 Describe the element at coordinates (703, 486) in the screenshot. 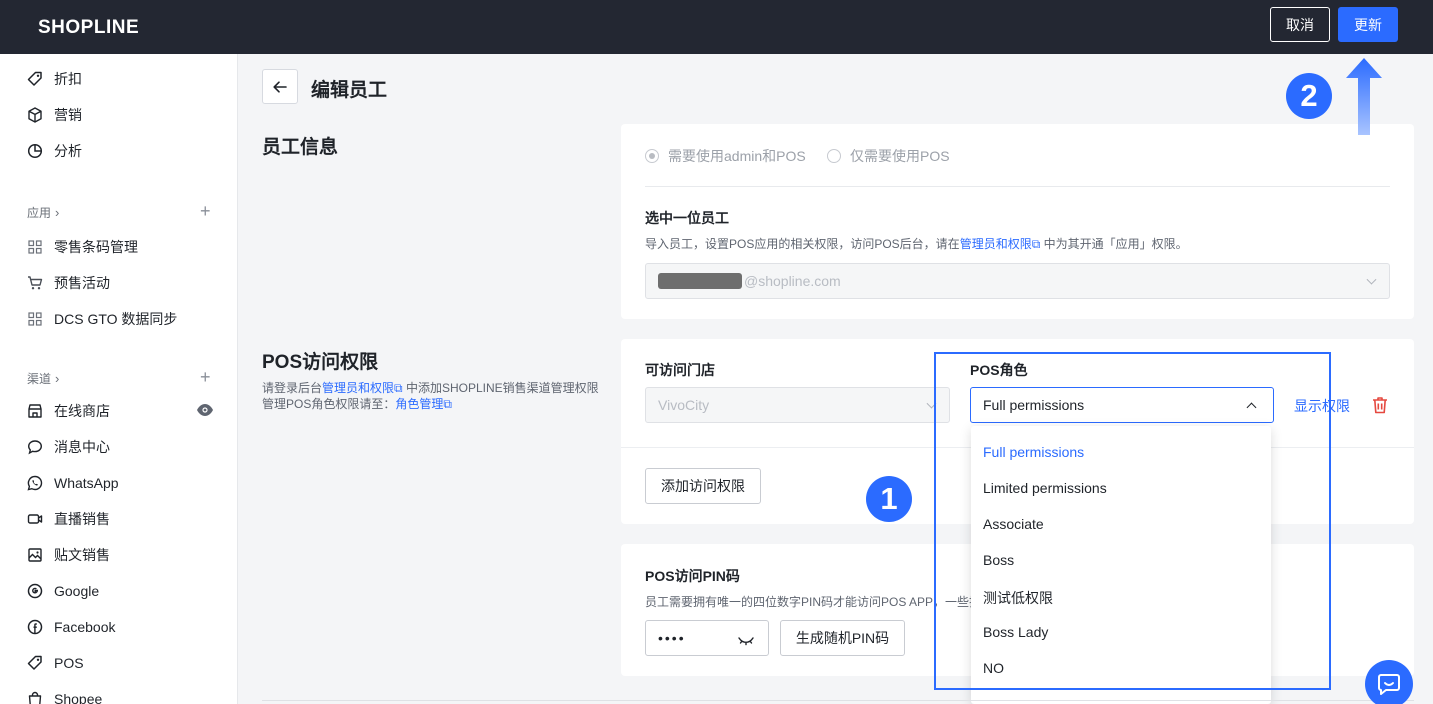

I see `add-access-button: 添加访问权限` at that location.